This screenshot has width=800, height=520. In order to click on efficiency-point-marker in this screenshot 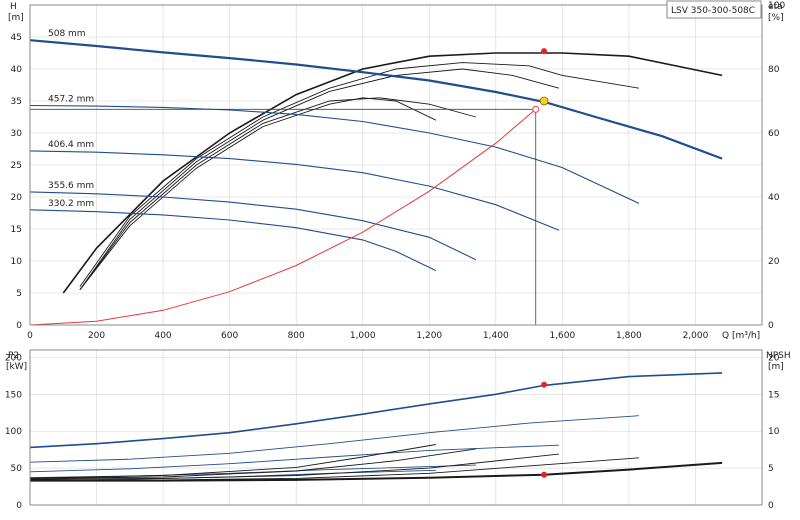, I will do `click(544, 51)`.